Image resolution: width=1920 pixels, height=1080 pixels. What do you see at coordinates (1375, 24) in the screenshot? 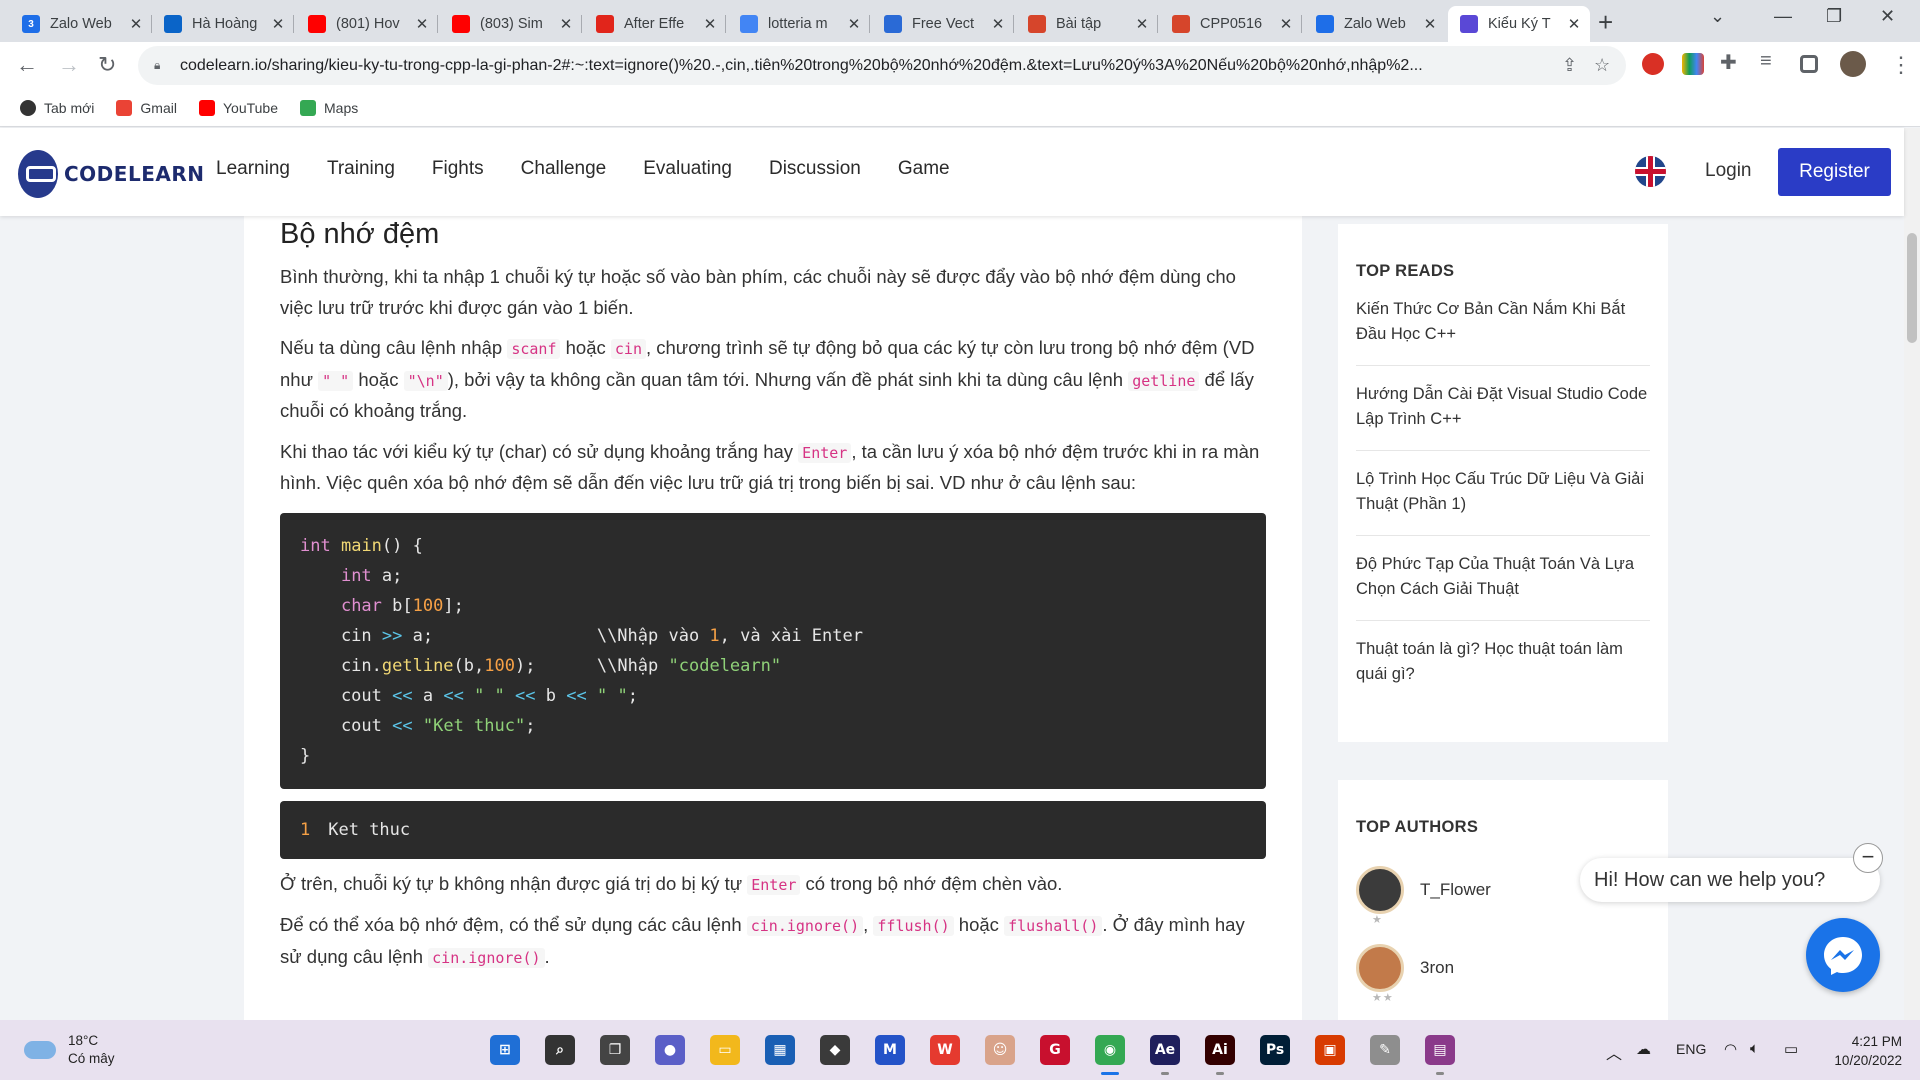
I see `browser-tab: Zalo Web ✕` at bounding box center [1375, 24].